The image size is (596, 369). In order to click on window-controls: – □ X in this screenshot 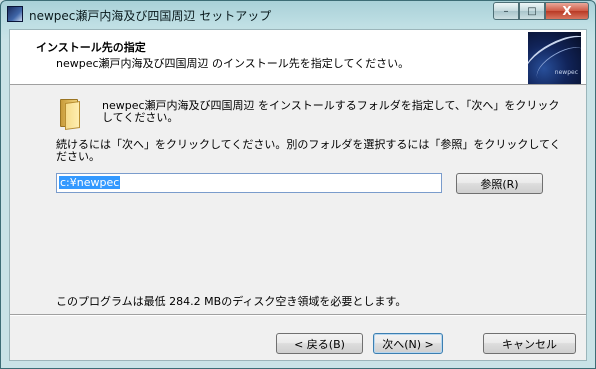, I will do `click(541, 11)`.